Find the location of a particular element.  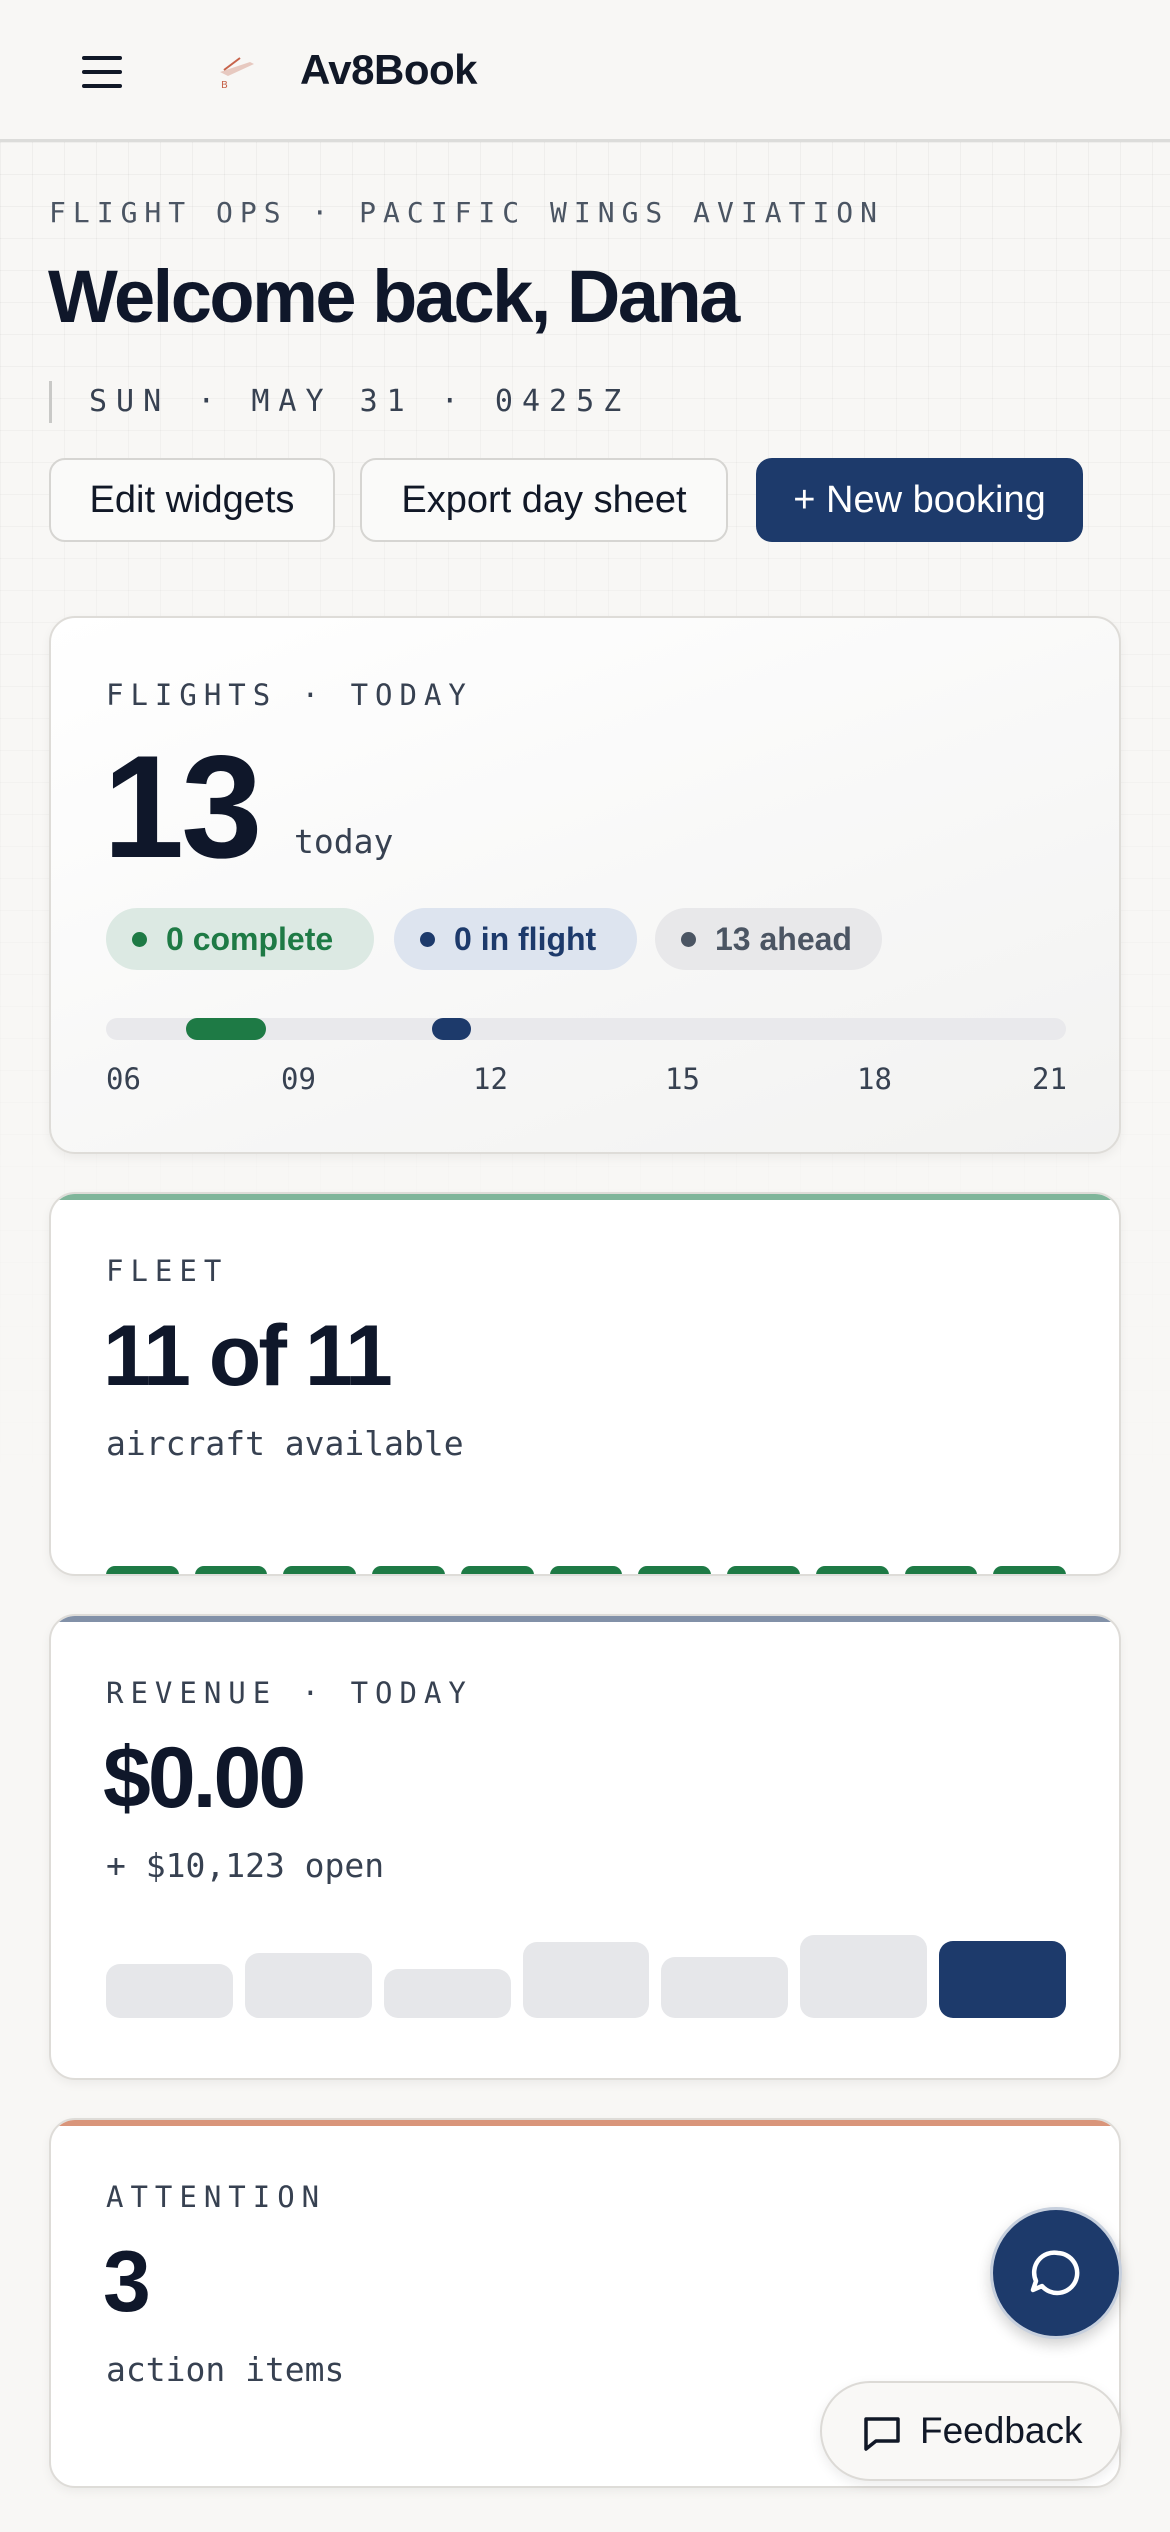

page-title: Welcome back, Dana is located at coordinates (394, 296).